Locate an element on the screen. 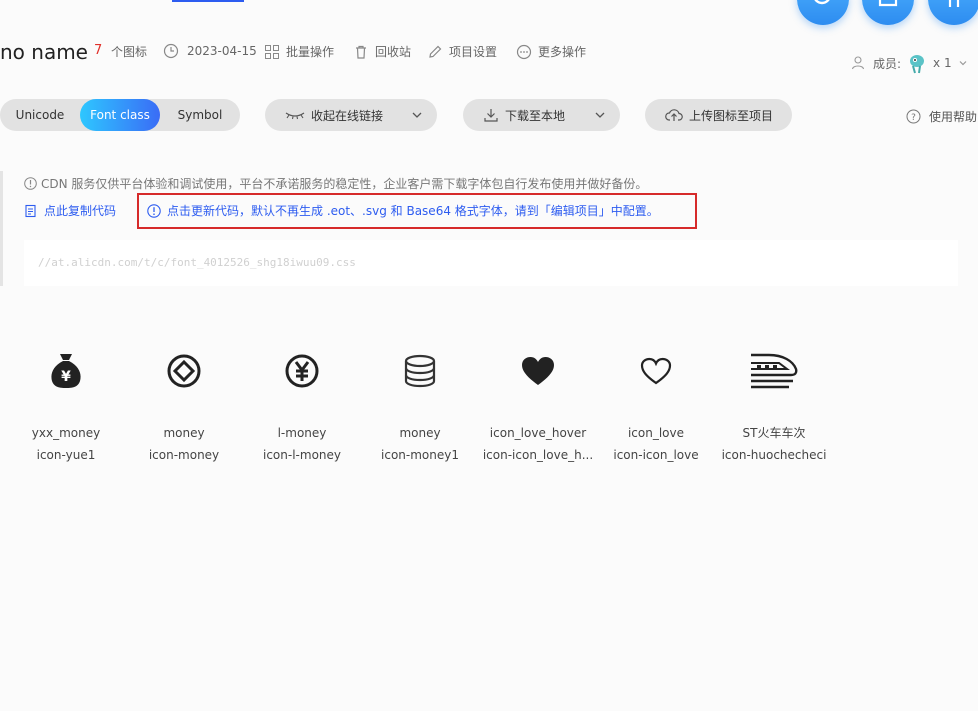  avatar is located at coordinates (917, 64).